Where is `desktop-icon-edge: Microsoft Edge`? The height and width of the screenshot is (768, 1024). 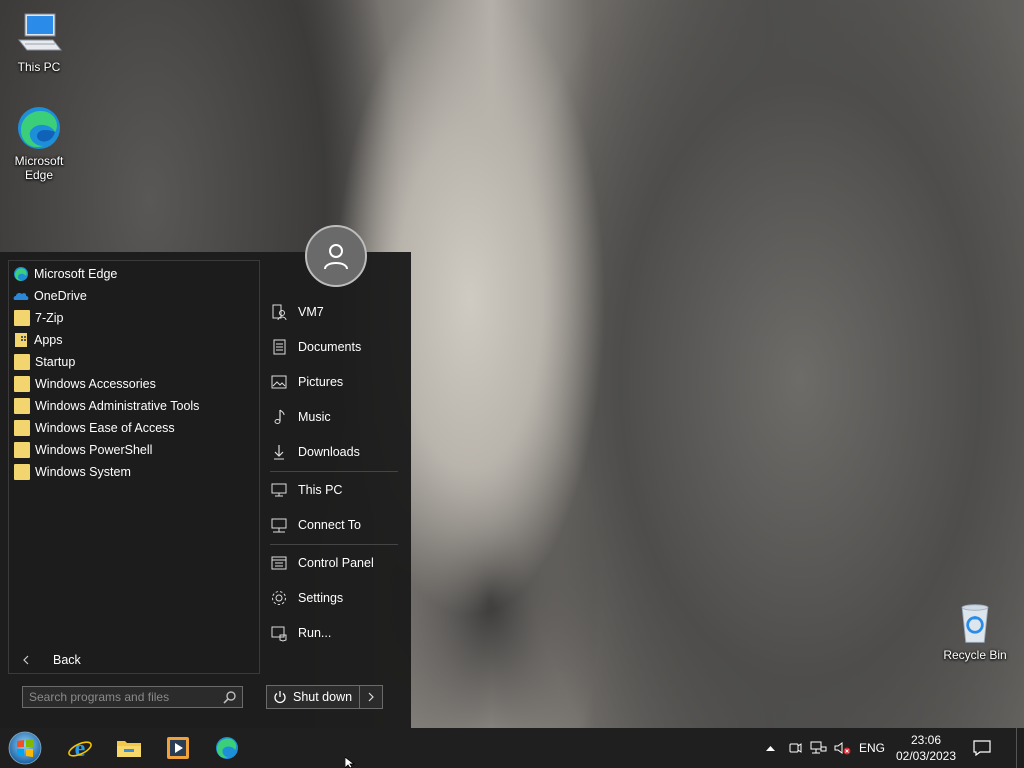 desktop-icon-edge: Microsoft Edge is located at coordinates (39, 143).